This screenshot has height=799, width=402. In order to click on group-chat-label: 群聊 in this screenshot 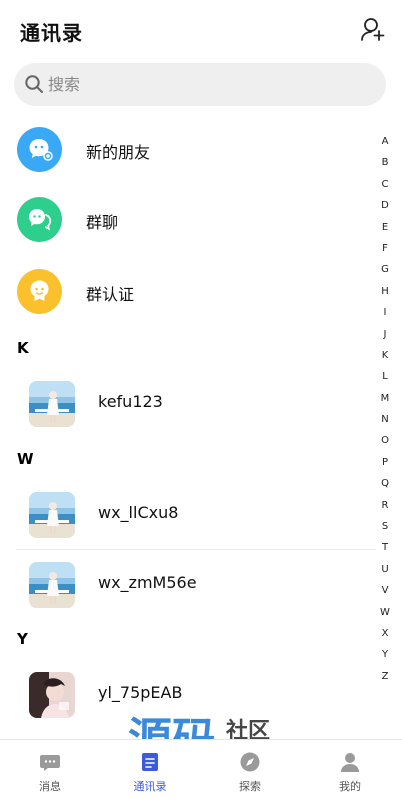, I will do `click(102, 222)`.